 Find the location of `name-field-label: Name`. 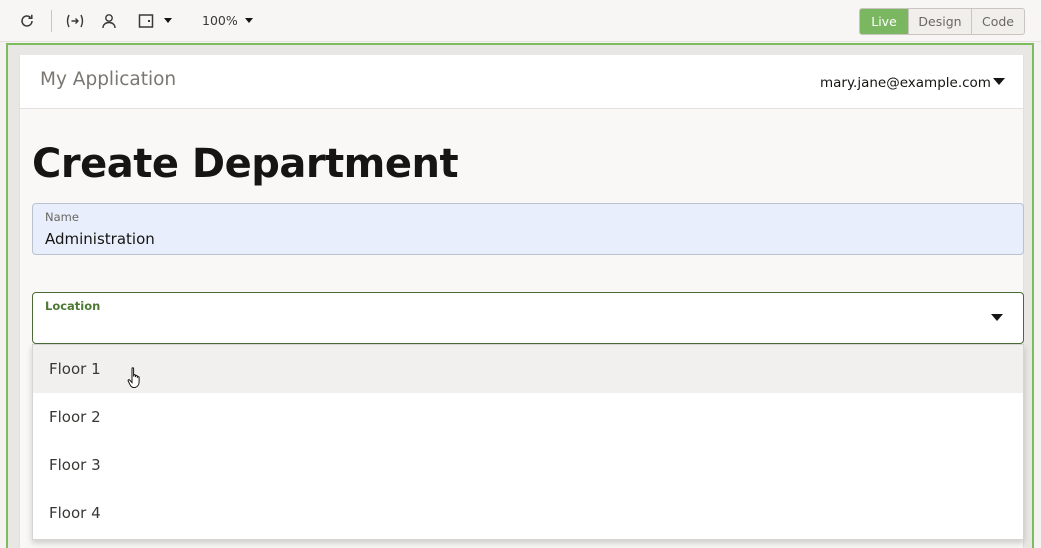

name-field-label: Name is located at coordinates (62, 217).